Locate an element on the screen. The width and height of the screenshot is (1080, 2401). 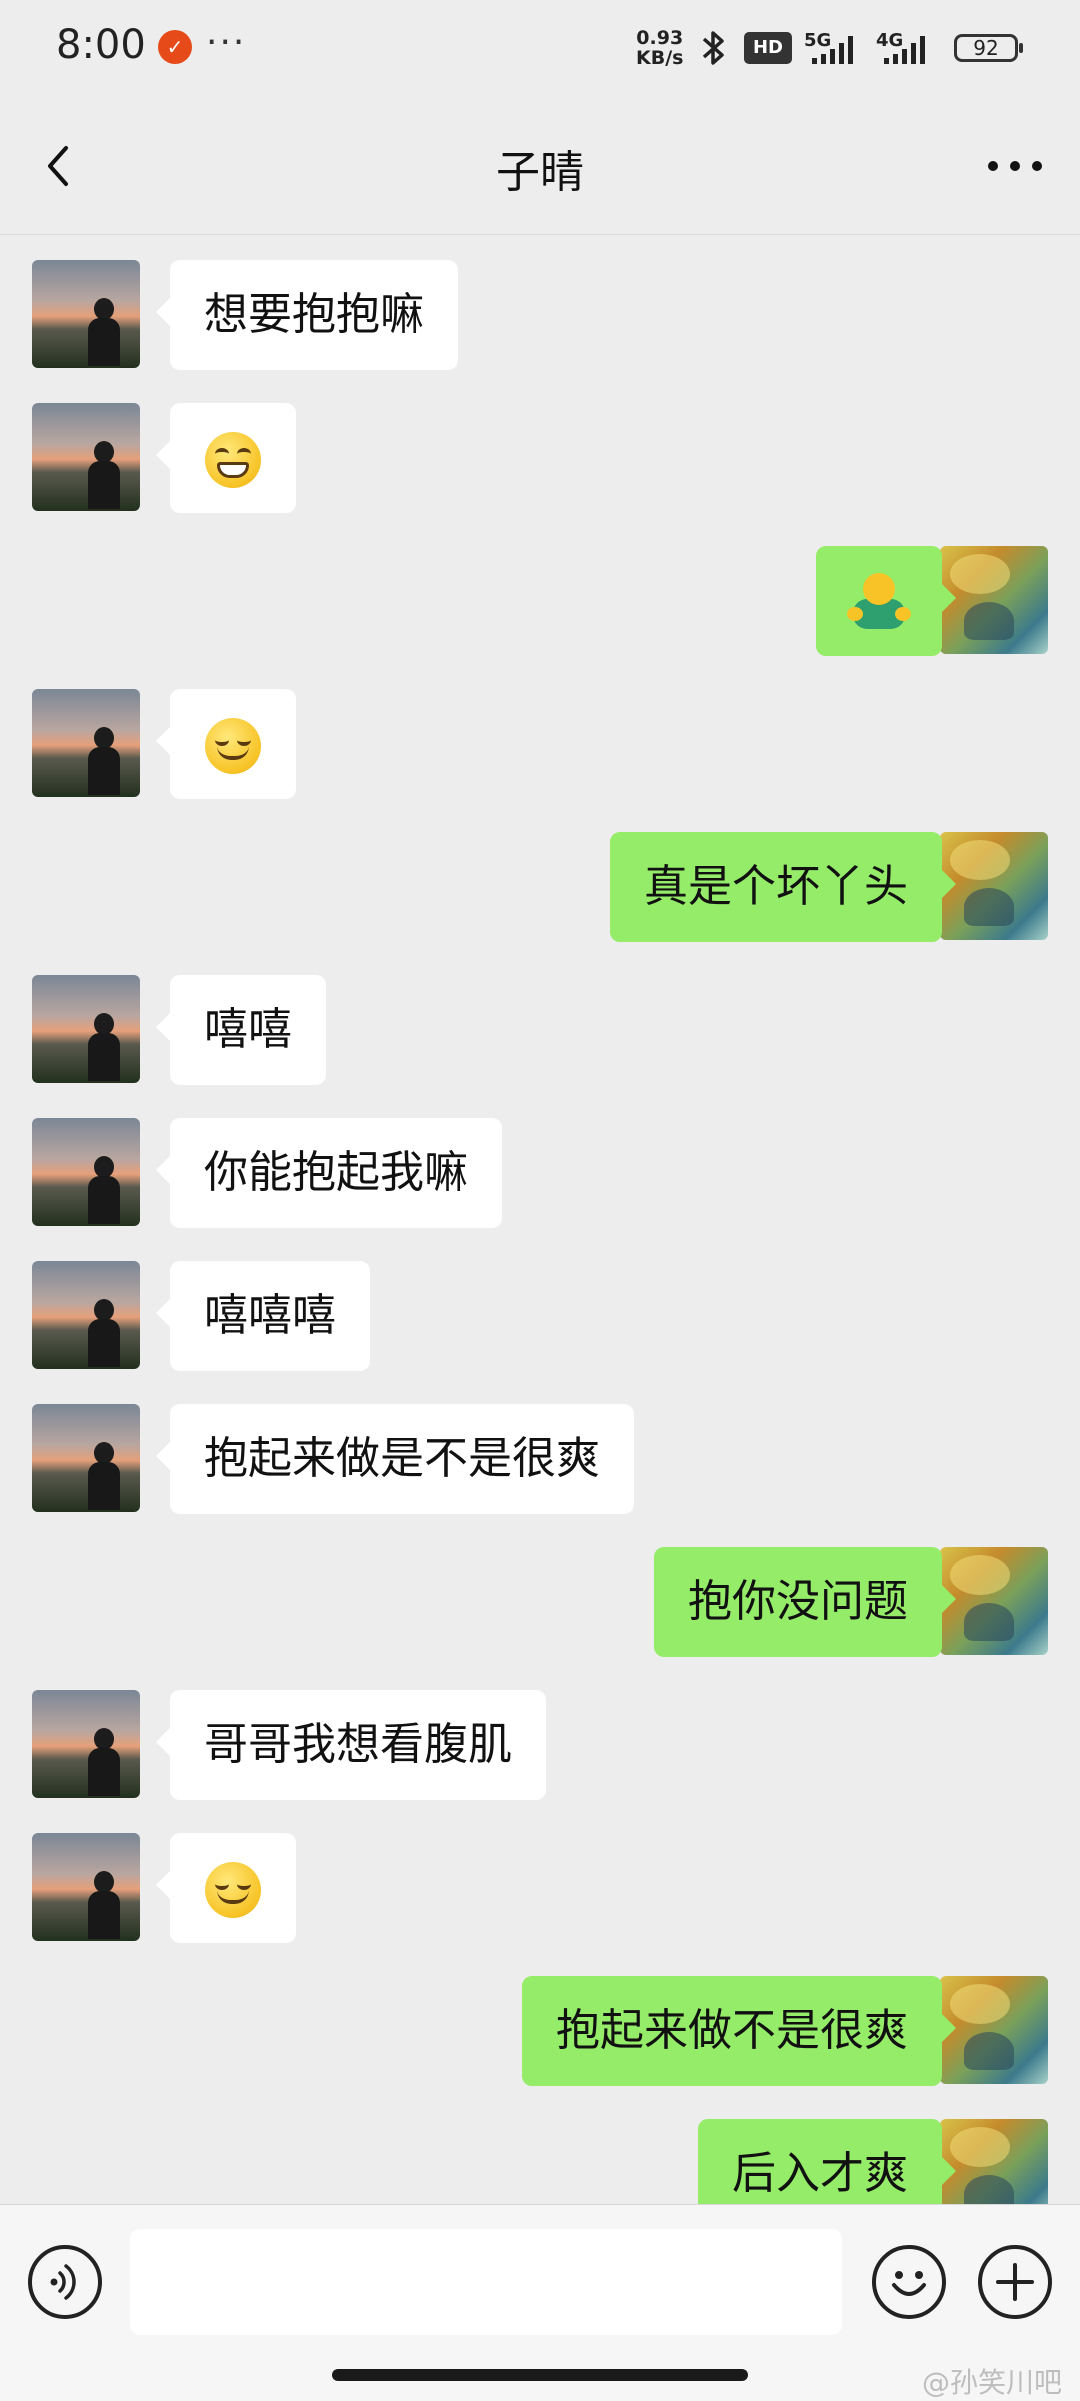
chat-header: 子晴 is located at coordinates (540, 166).